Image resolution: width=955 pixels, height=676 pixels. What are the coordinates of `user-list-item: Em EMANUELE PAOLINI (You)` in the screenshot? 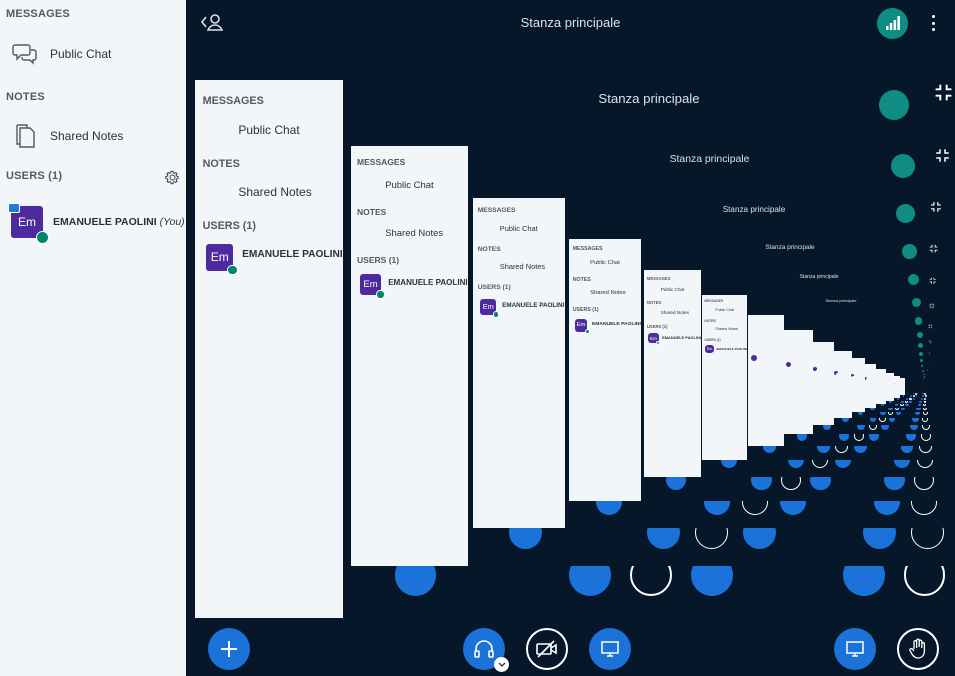 It's located at (93, 223).